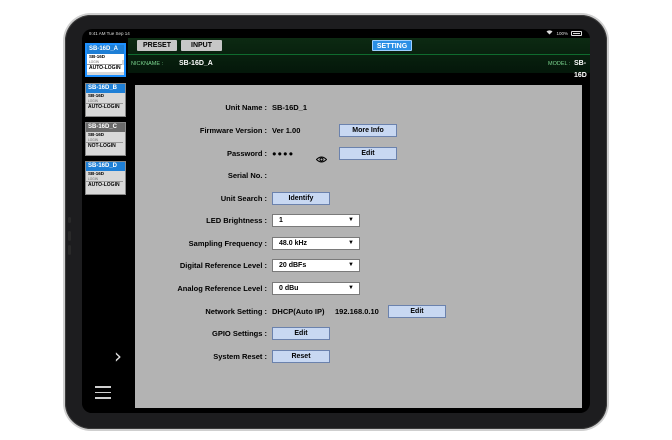  I want to click on unit-name-value: SB-16D_1, so click(290, 107).